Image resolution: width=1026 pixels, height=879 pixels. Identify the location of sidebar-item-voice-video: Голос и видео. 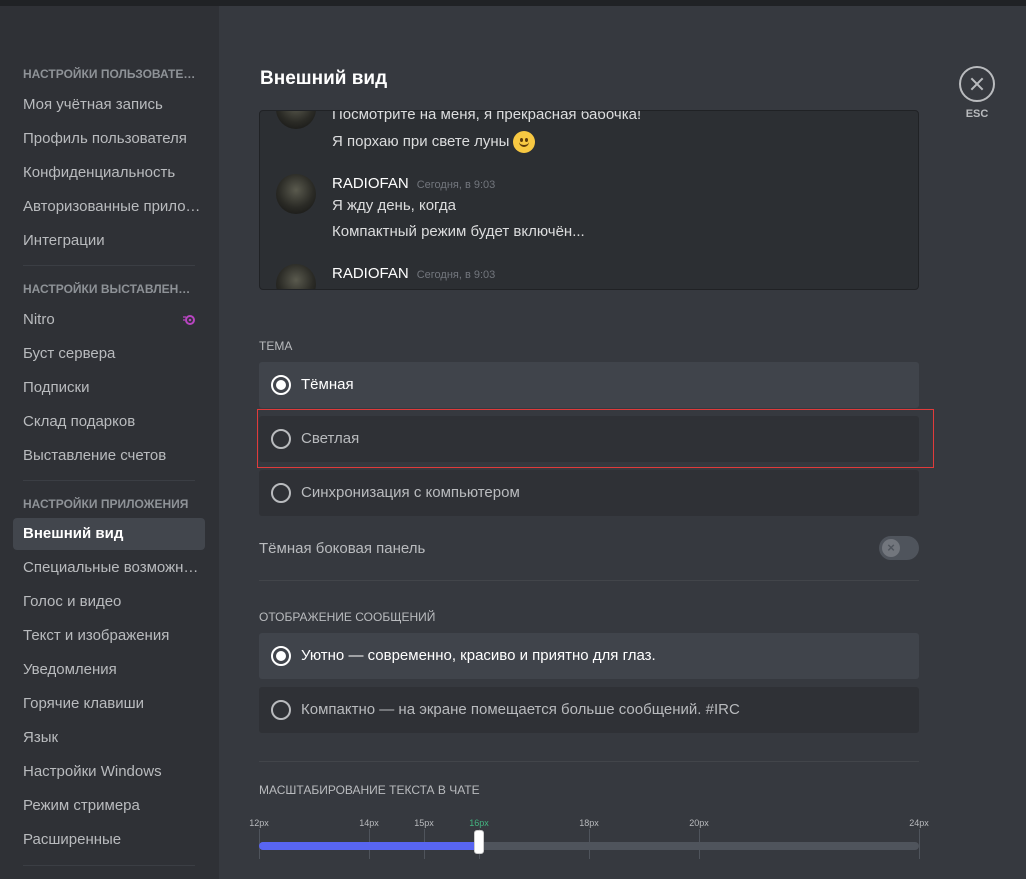
(109, 602).